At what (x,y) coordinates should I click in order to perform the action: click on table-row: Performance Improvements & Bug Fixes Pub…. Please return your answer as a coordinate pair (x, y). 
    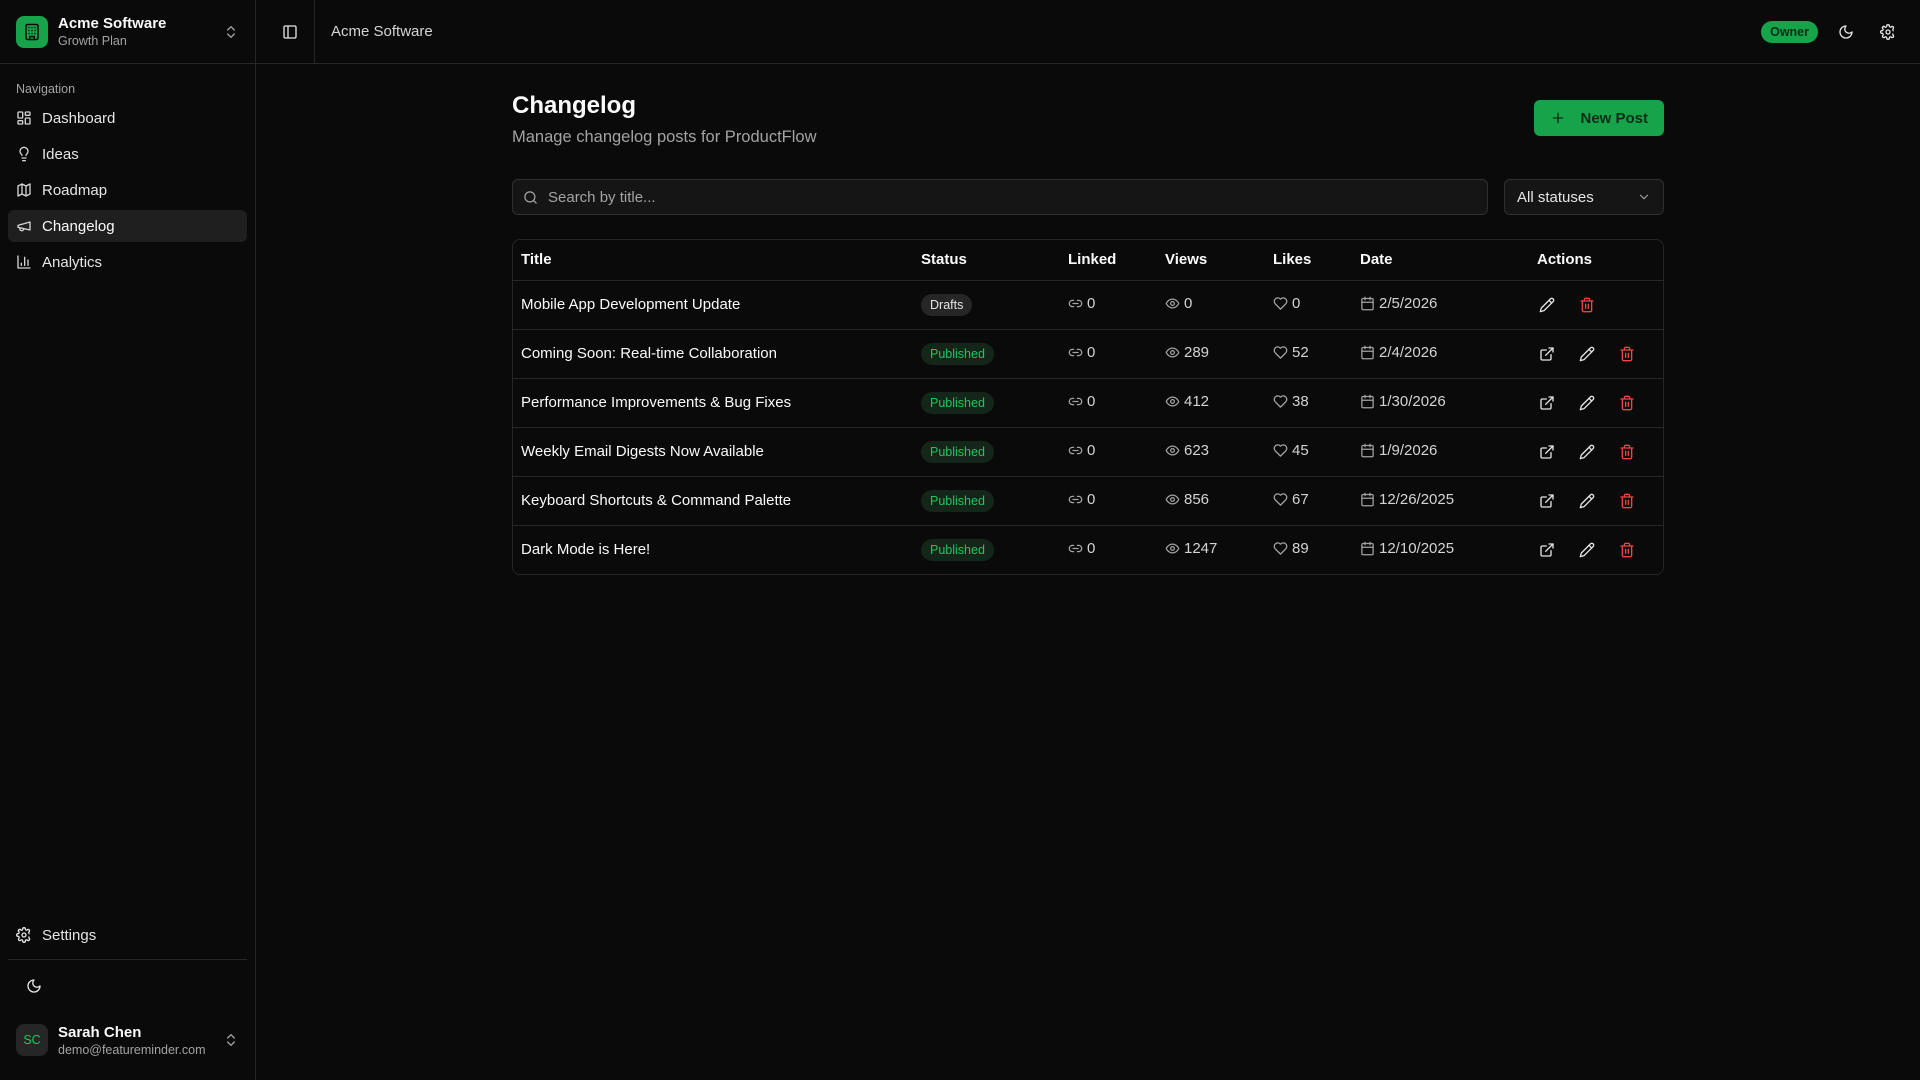
    Looking at the image, I should click on (1088, 403).